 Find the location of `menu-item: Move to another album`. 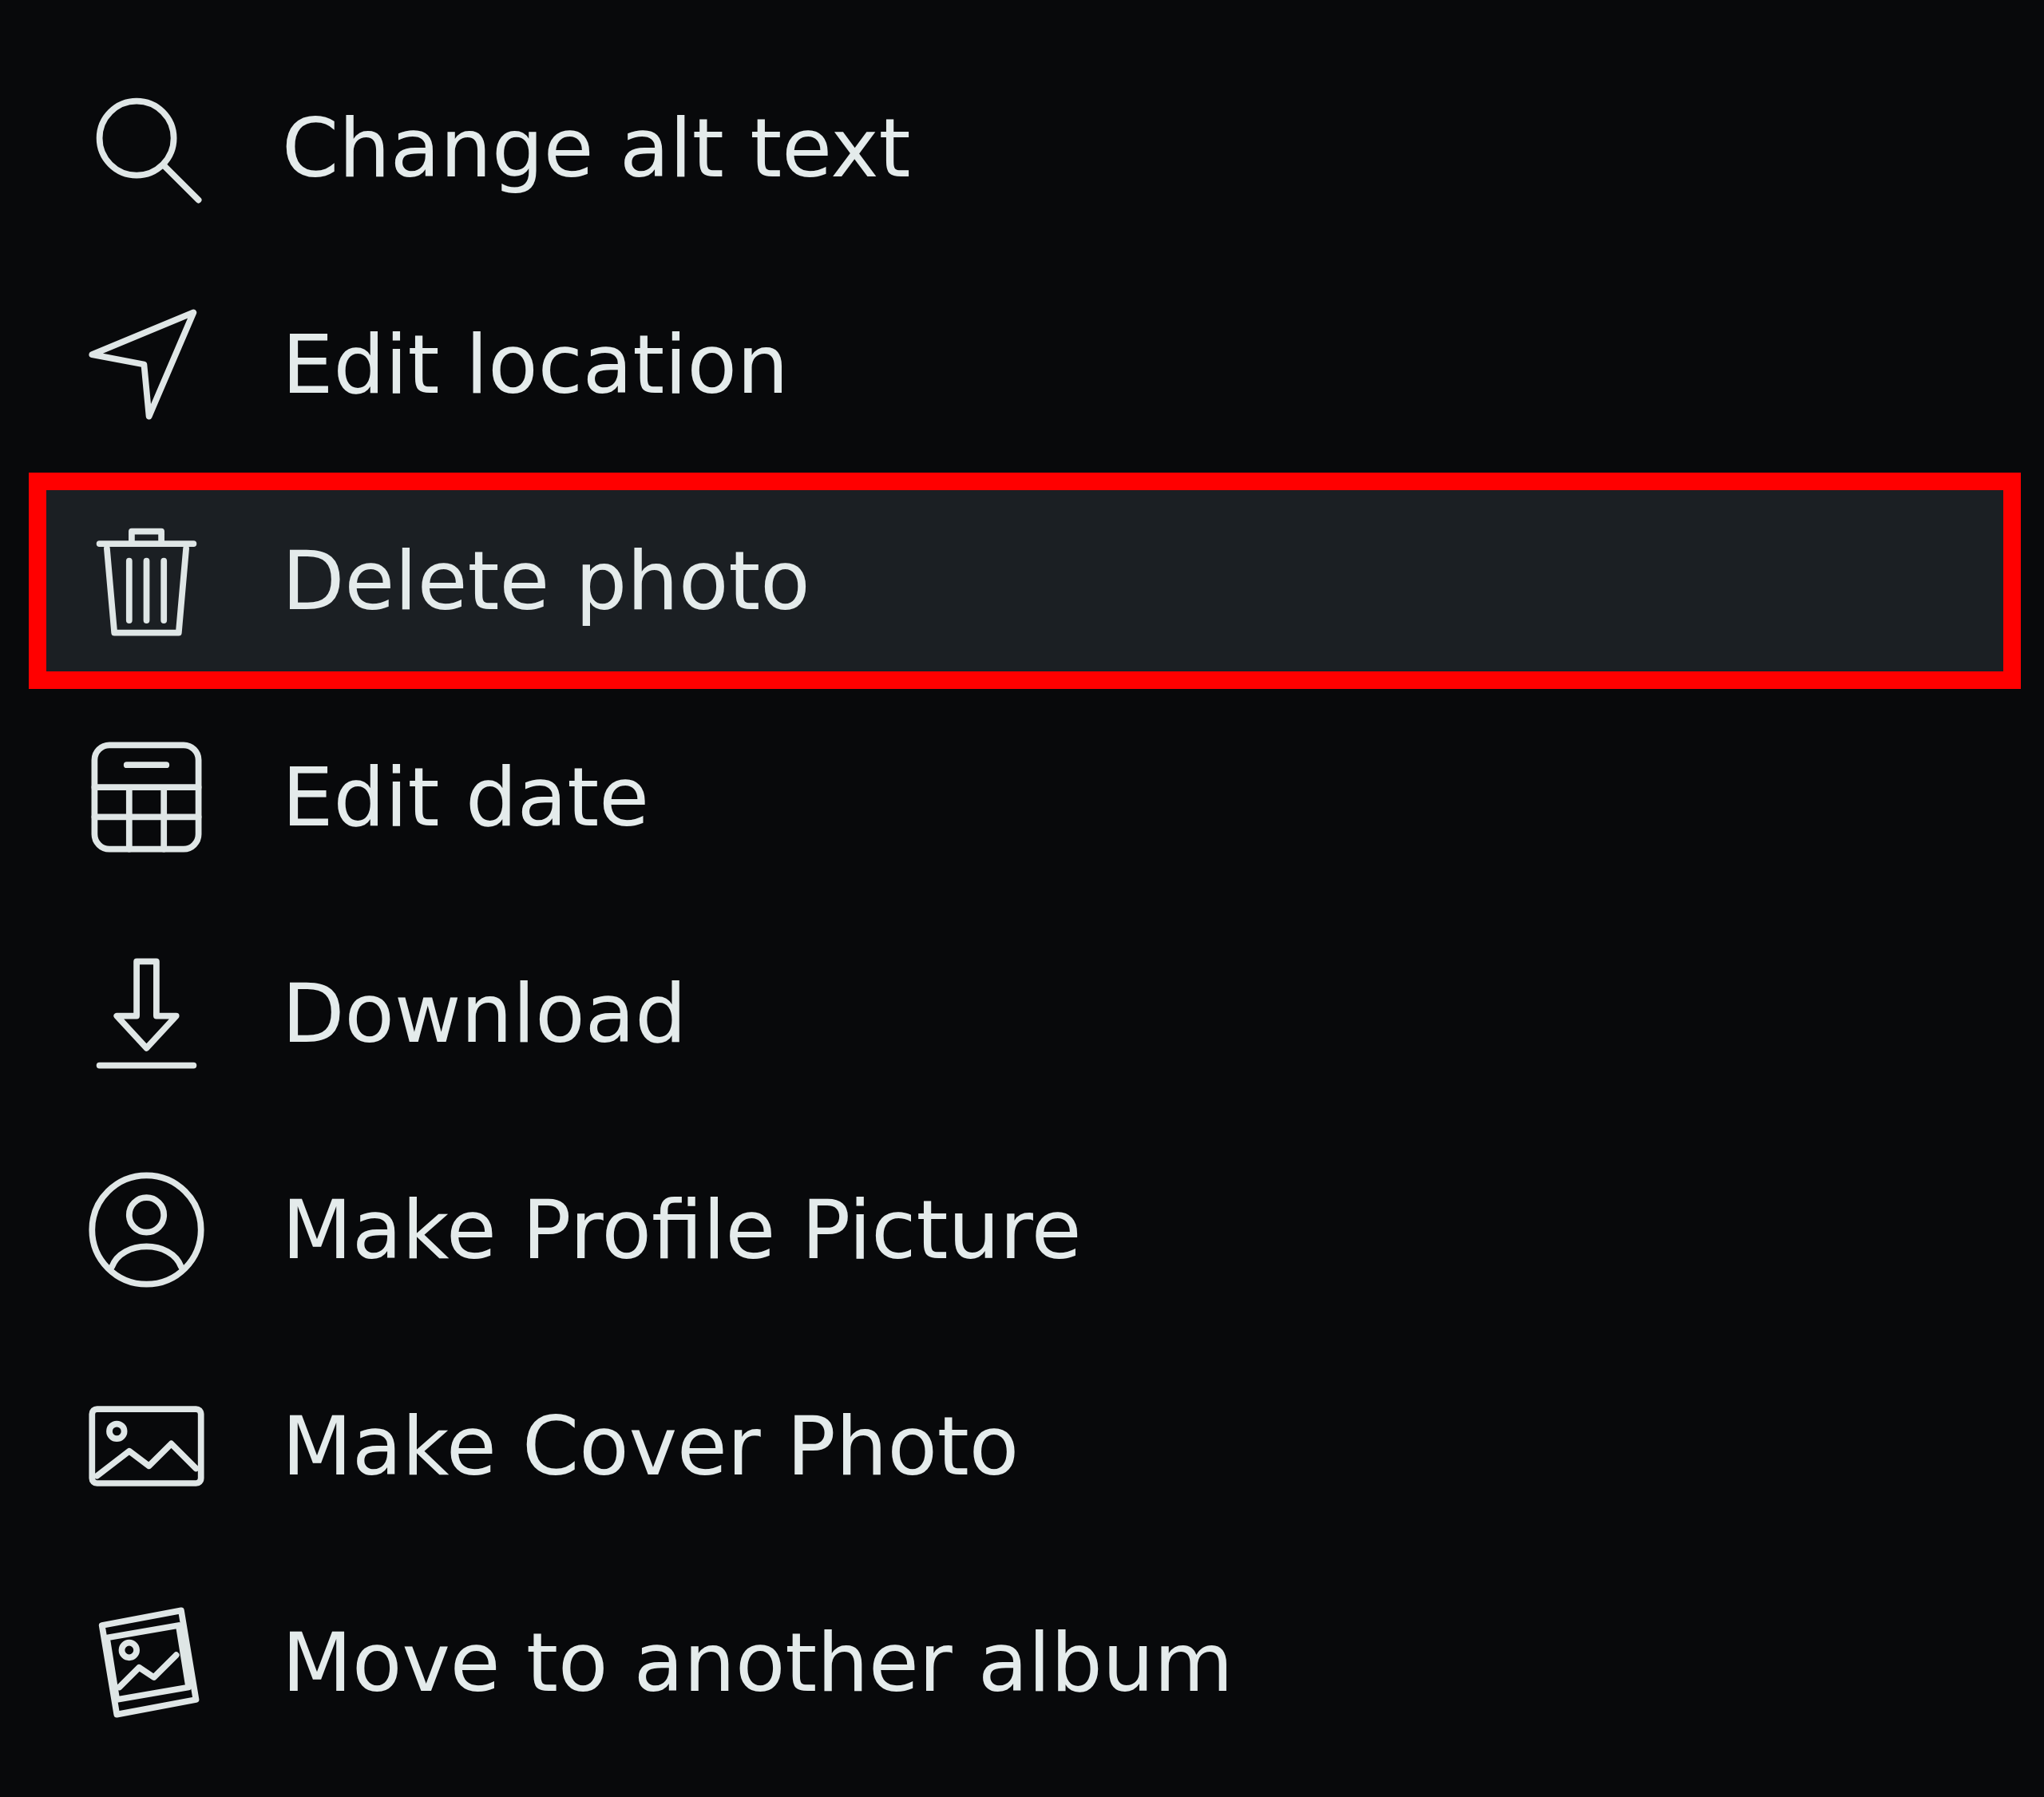

menu-item: Move to another album is located at coordinates (1025, 1662).